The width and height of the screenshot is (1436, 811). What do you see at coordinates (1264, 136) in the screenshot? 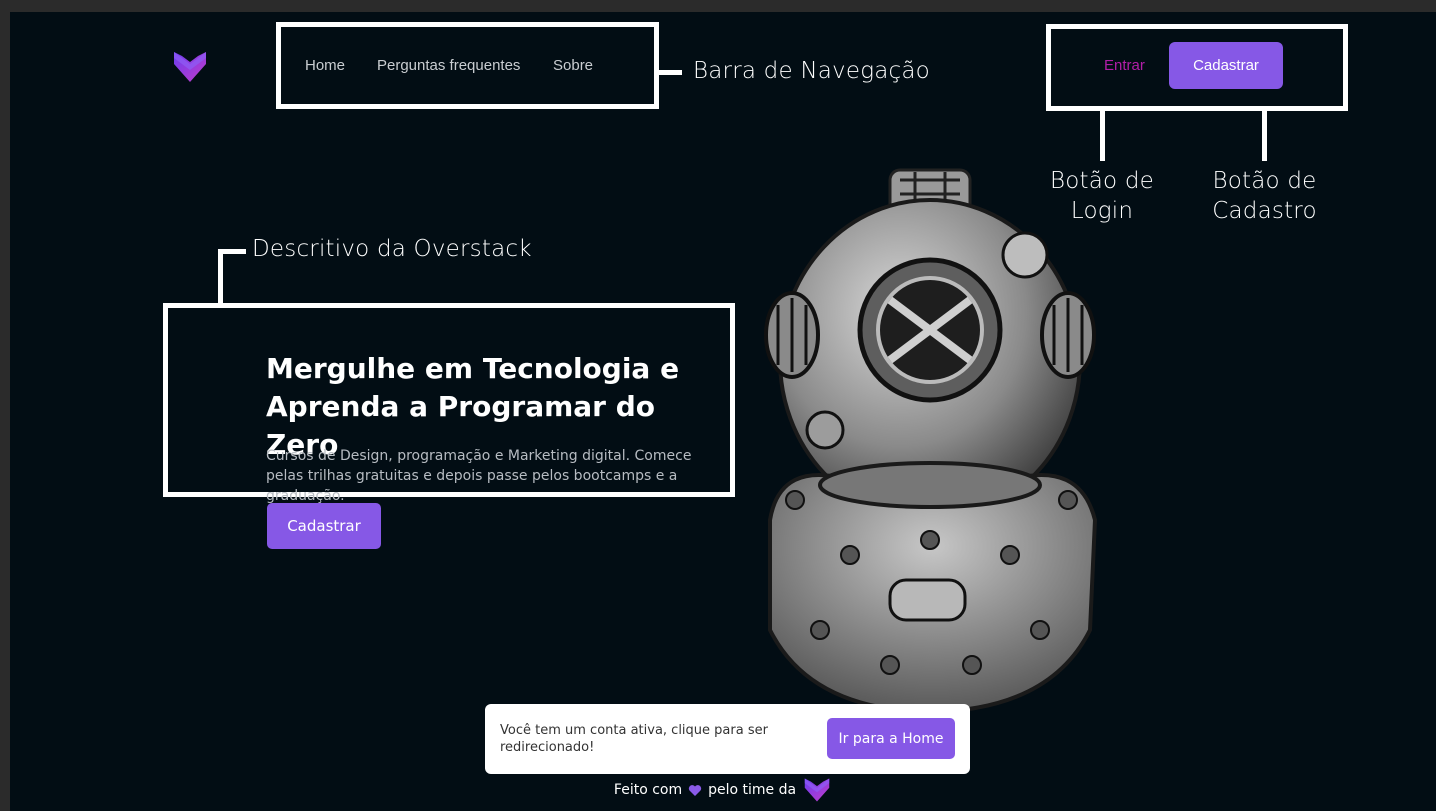
I see `signup-annotation-connector` at bounding box center [1264, 136].